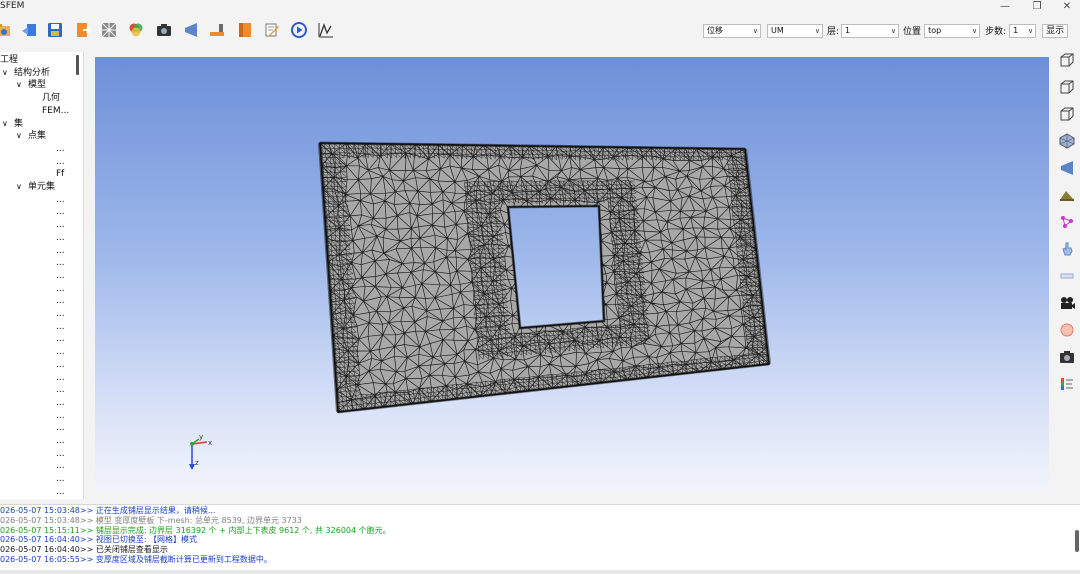 The width and height of the screenshot is (1080, 574). I want to click on tree-item: 工程, so click(9, 60).